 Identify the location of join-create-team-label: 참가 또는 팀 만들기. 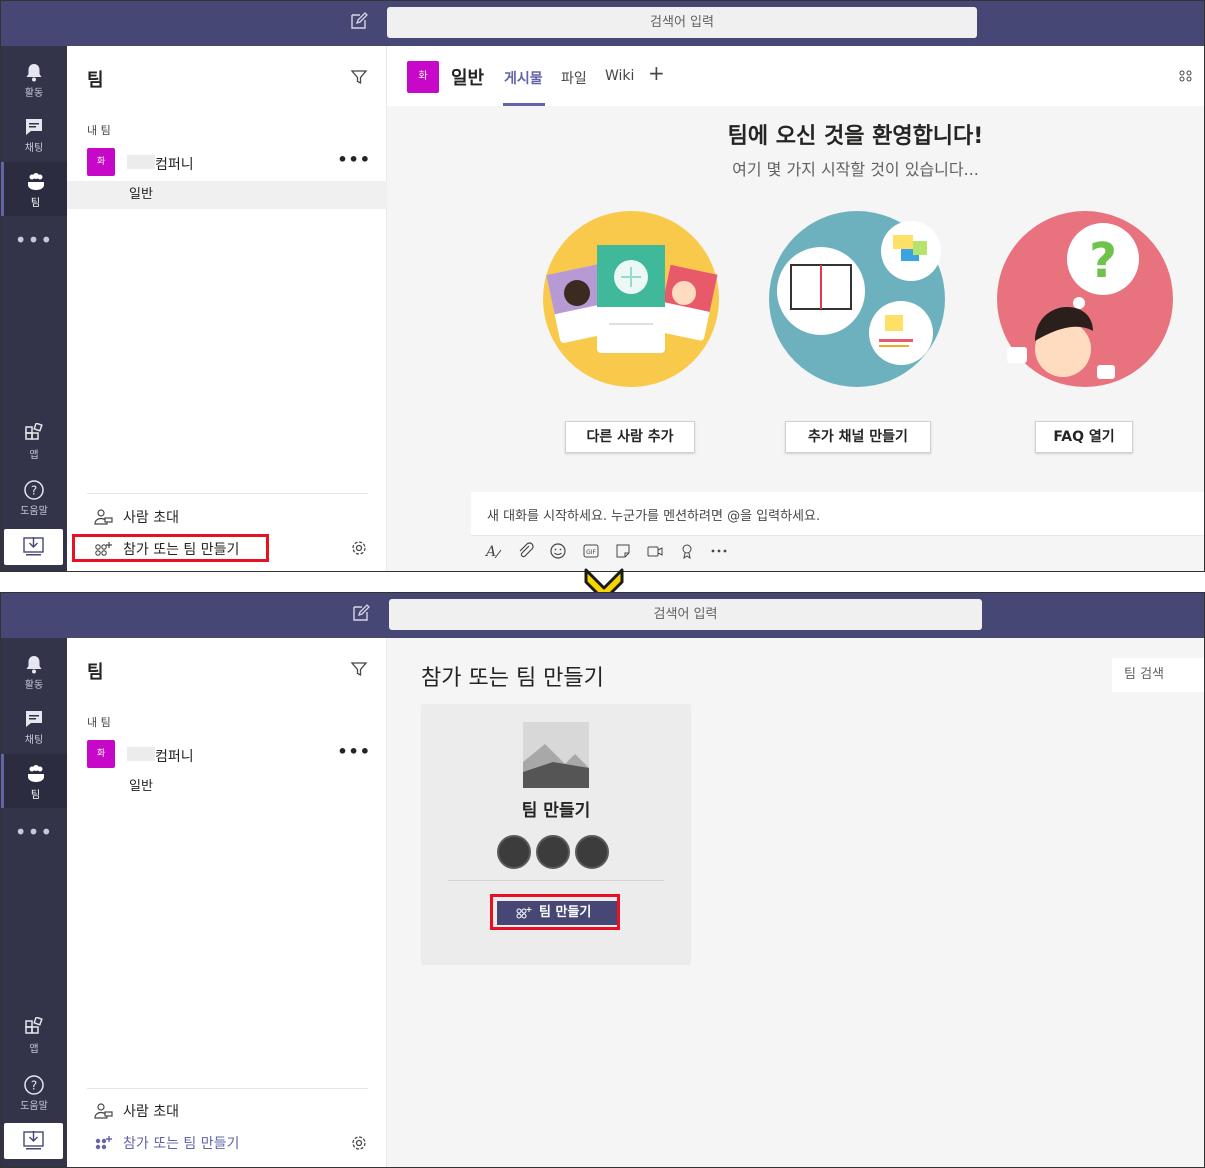
(181, 1144).